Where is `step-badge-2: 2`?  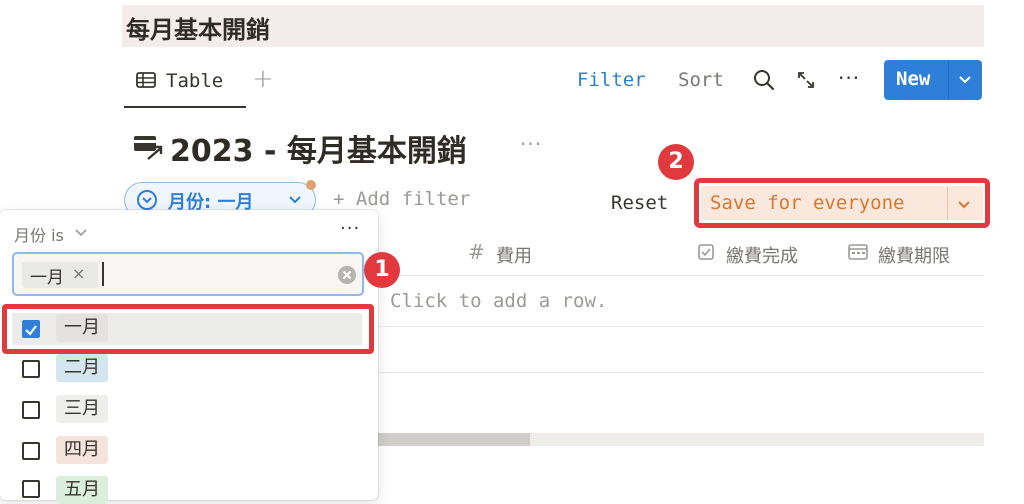 step-badge-2: 2 is located at coordinates (676, 162).